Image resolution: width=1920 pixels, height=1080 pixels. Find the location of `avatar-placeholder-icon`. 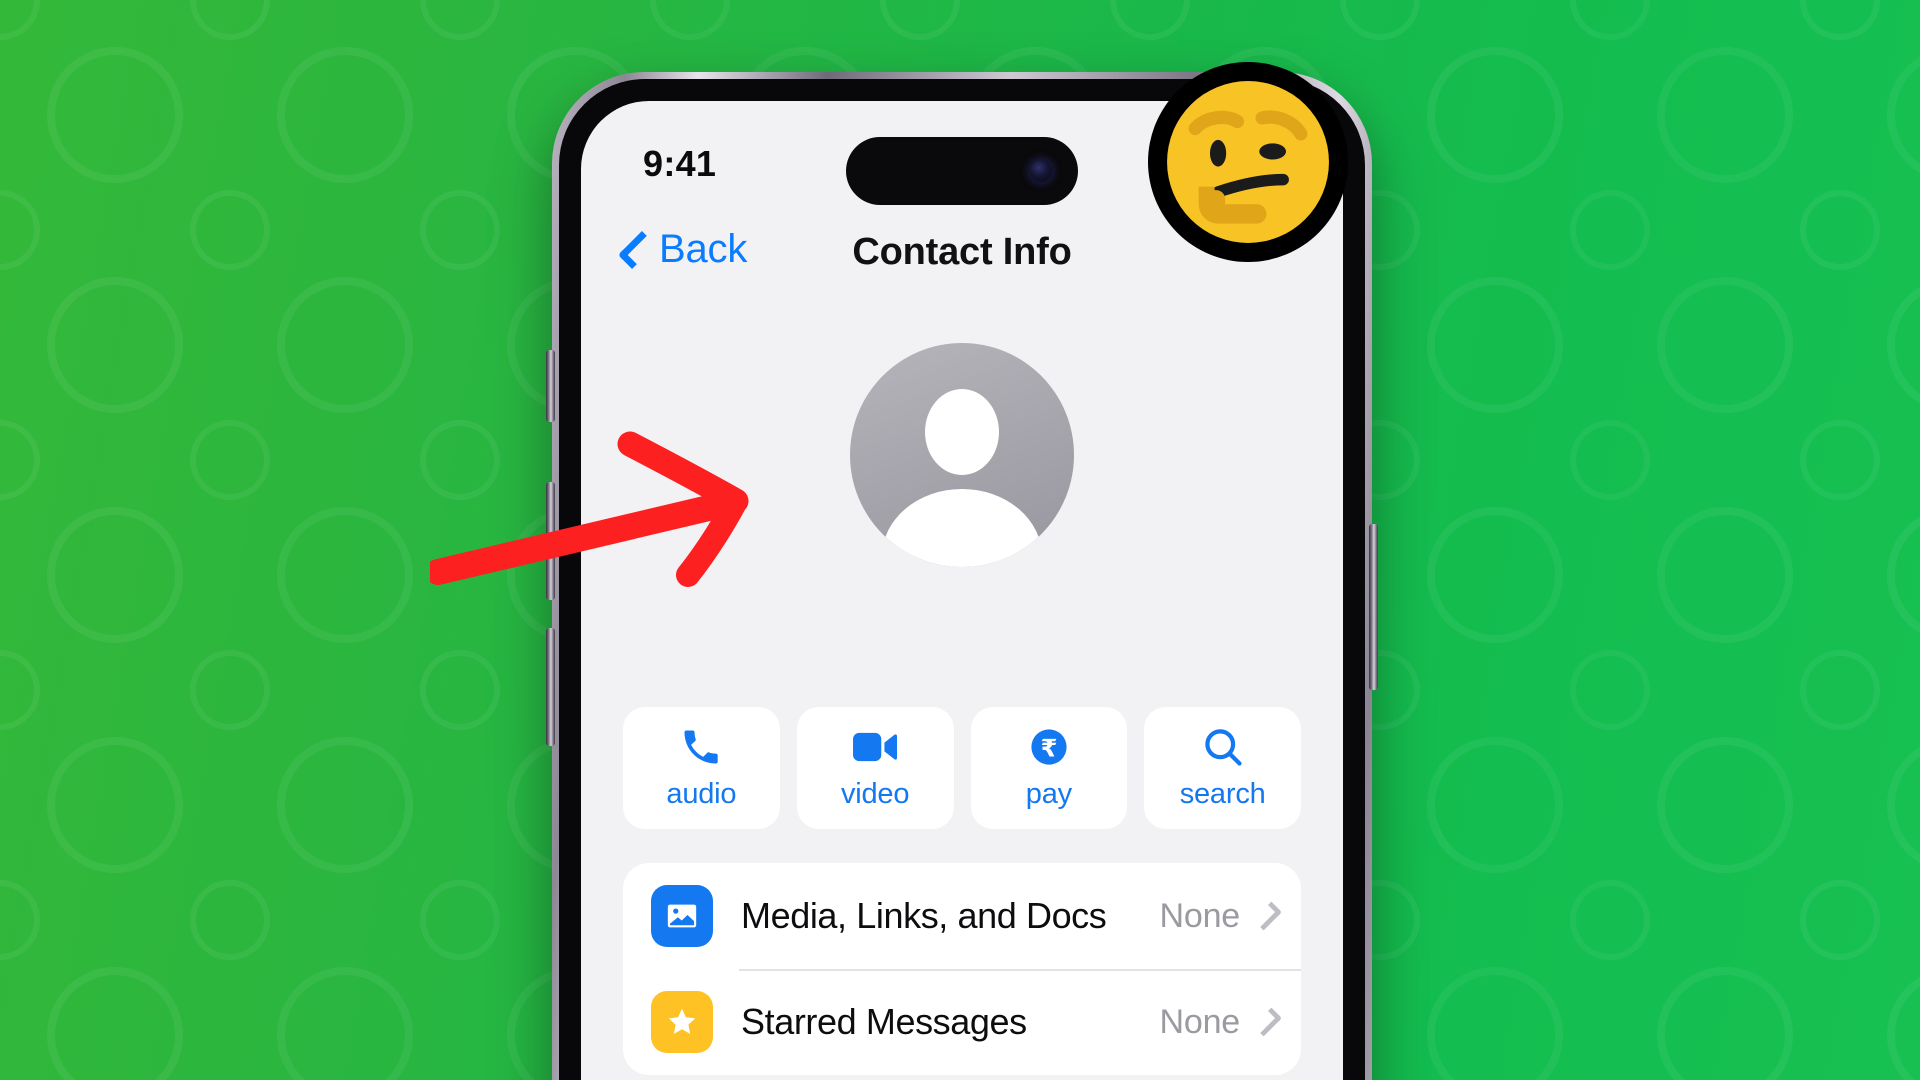

avatar-placeholder-icon is located at coordinates (962, 455).